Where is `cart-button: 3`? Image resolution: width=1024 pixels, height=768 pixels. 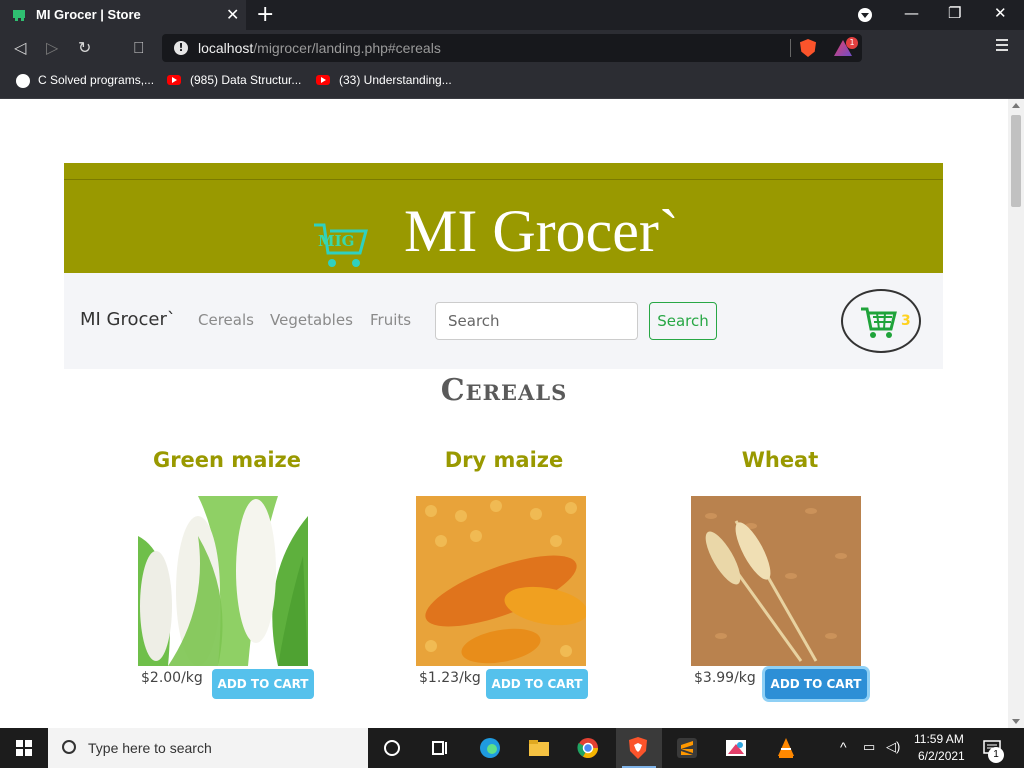 cart-button: 3 is located at coordinates (881, 321).